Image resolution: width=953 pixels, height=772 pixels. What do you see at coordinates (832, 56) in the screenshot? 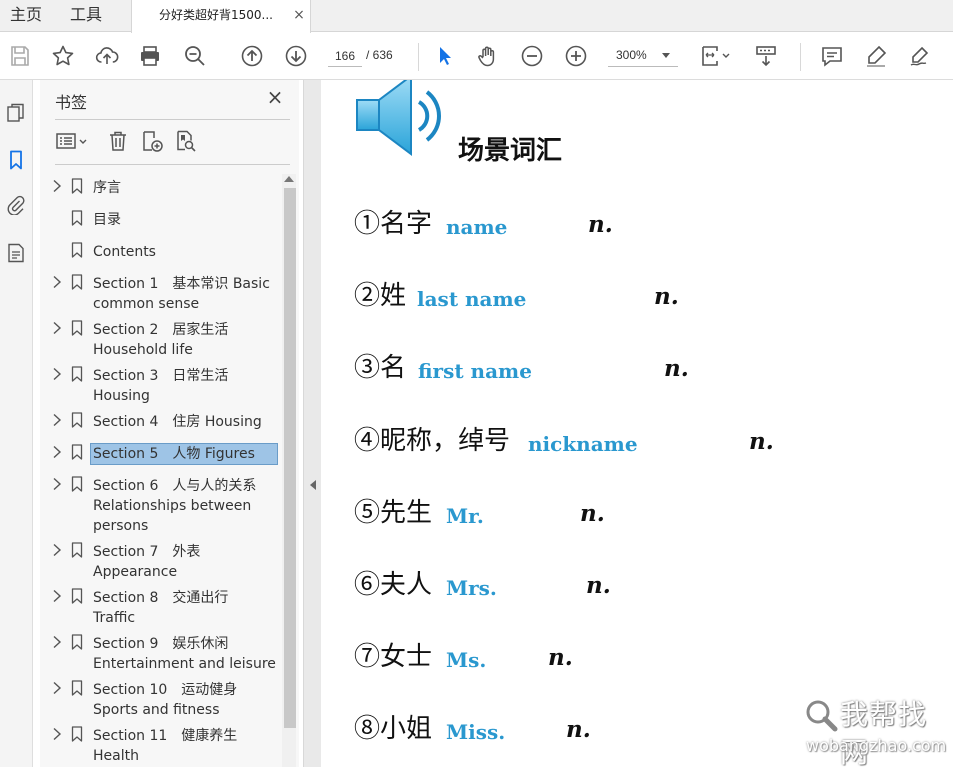
I see `comment-icon` at bounding box center [832, 56].